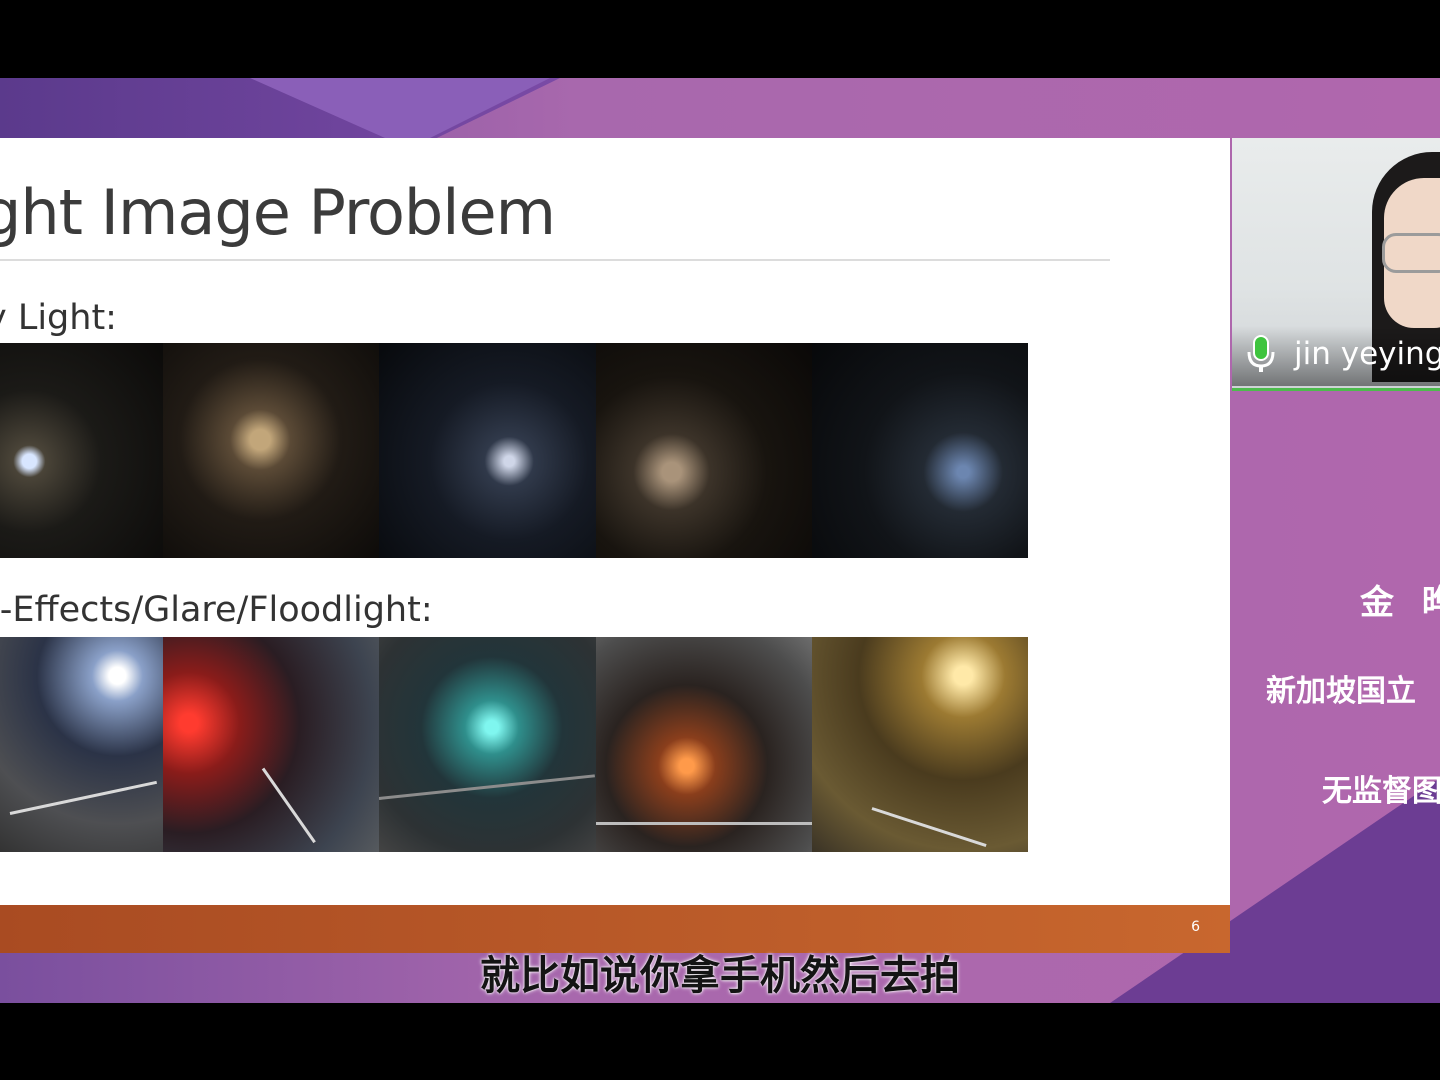  What do you see at coordinates (720, 976) in the screenshot?
I see `caption-subtitle: 就比如说你拿手机然后去拍` at bounding box center [720, 976].